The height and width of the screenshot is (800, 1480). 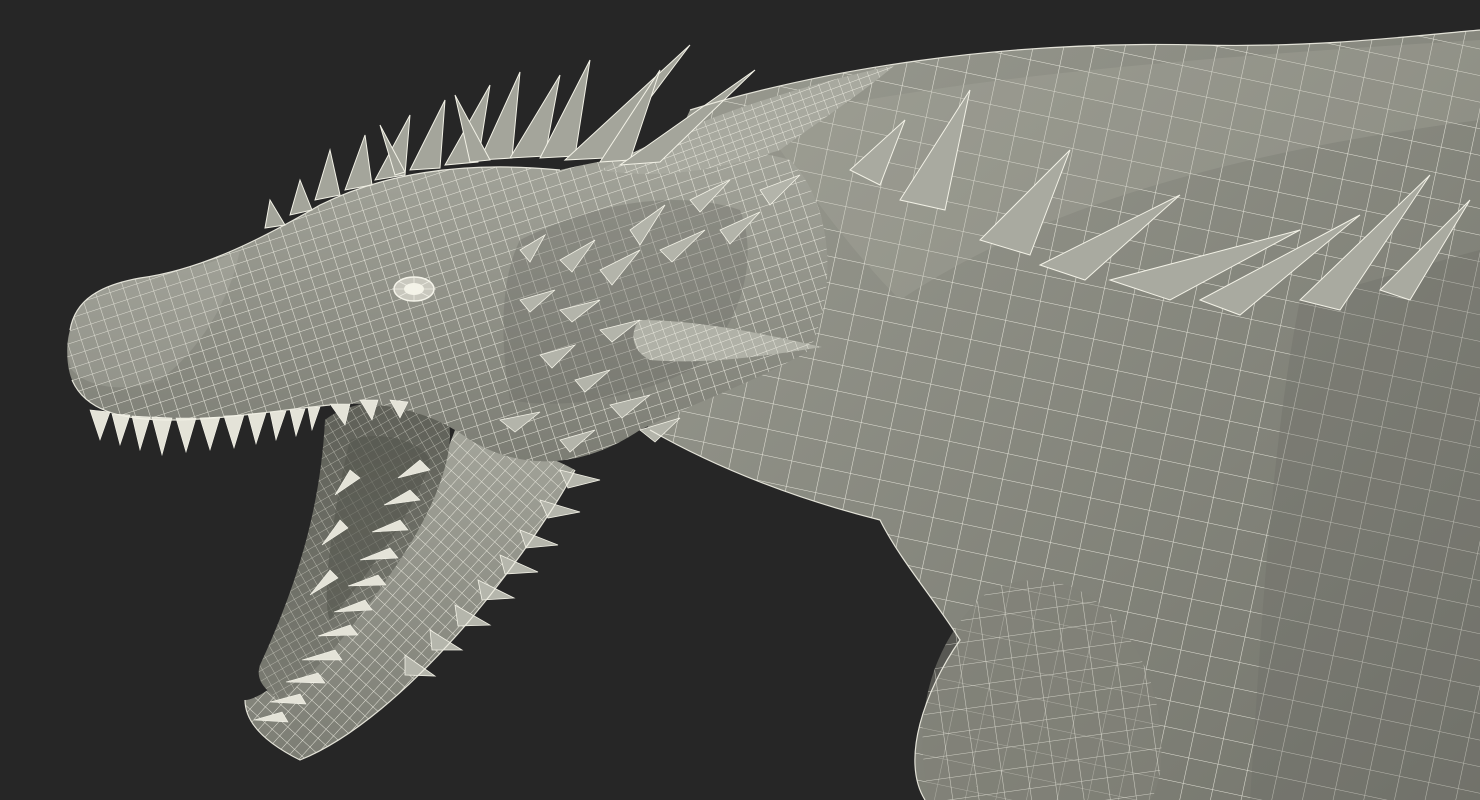 I want to click on eye, so click(x=414, y=289).